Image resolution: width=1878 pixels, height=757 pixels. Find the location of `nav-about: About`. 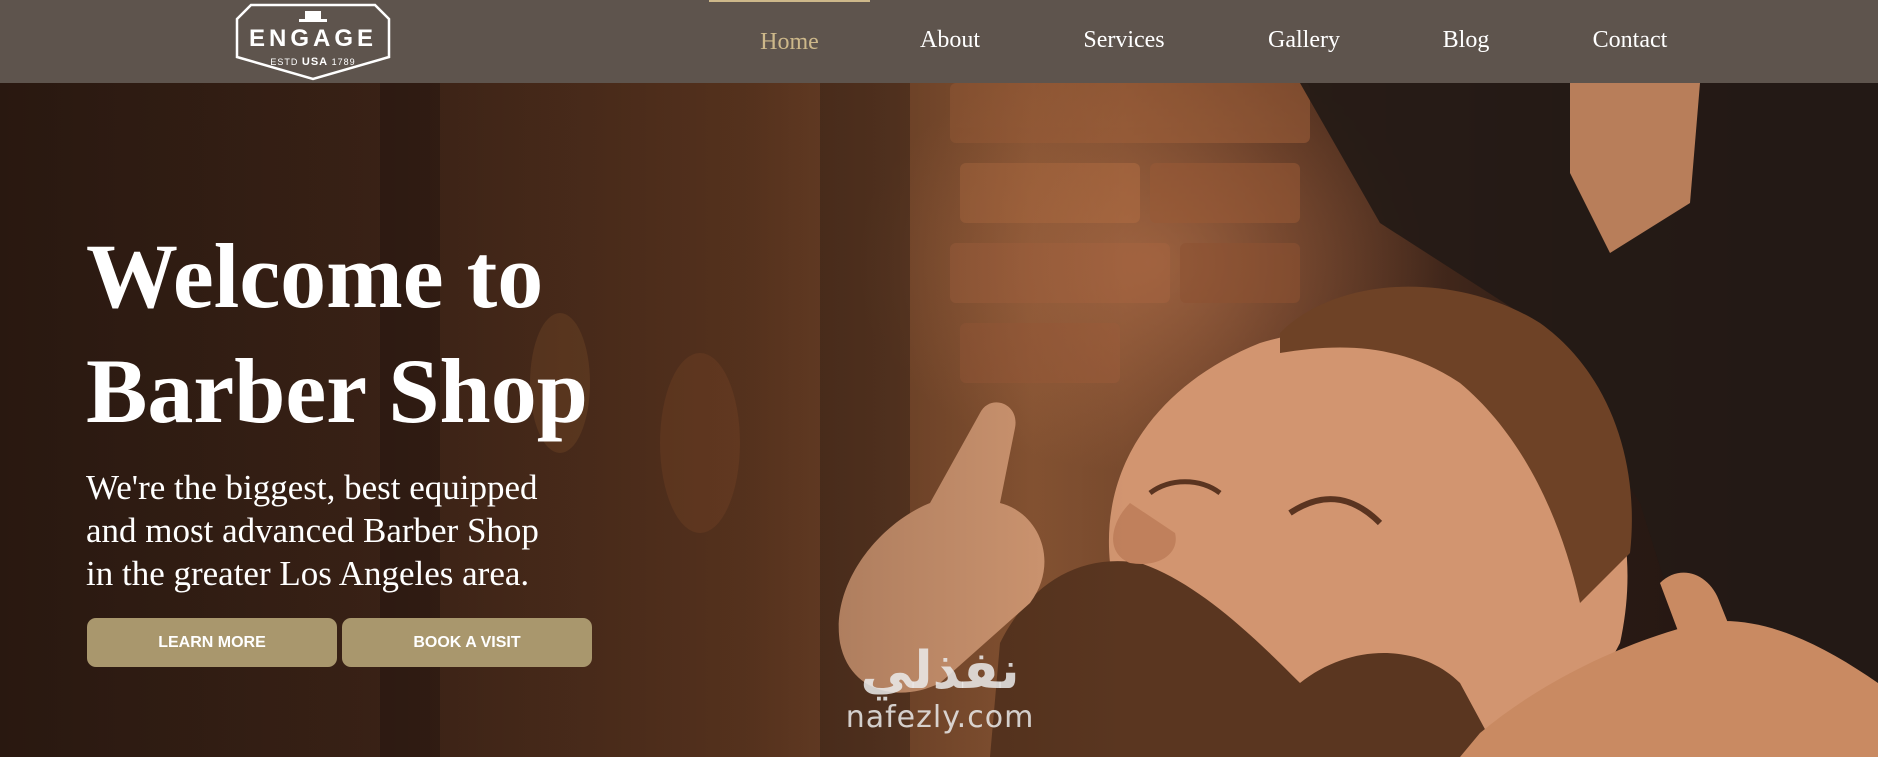

nav-about: About is located at coordinates (950, 41).